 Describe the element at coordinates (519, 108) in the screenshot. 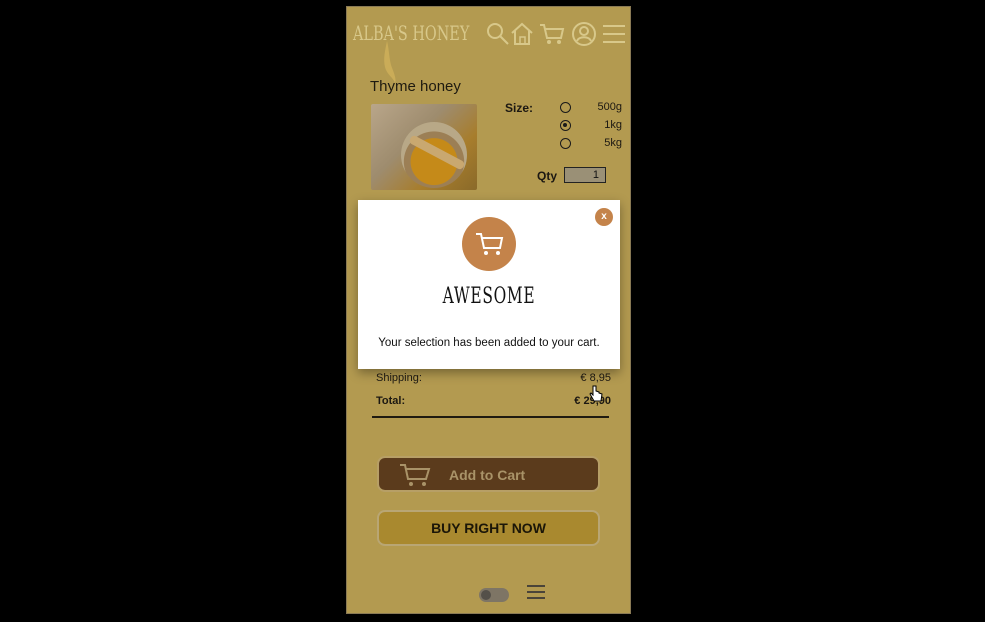

I see `size-label: Size:` at that location.